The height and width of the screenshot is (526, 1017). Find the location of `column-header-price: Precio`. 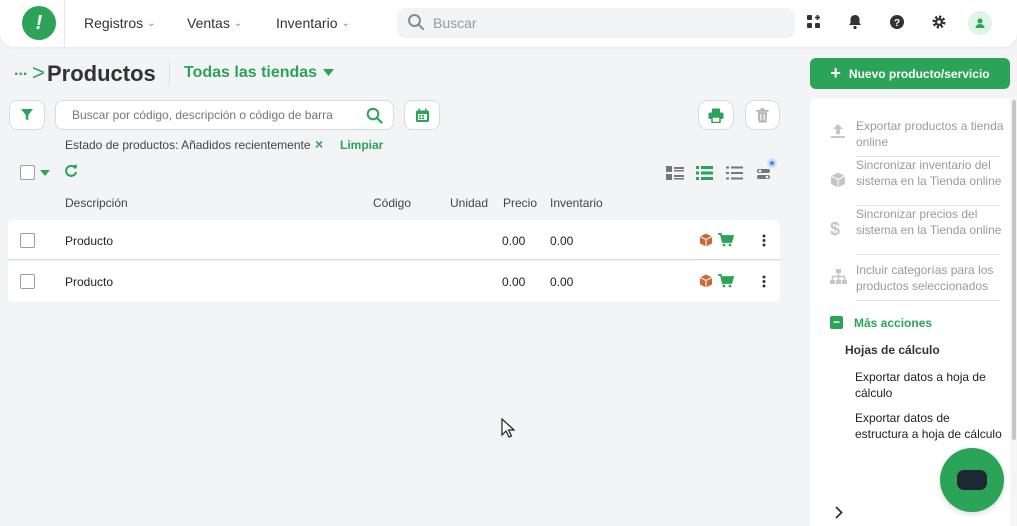

column-header-price: Precio is located at coordinates (520, 203).